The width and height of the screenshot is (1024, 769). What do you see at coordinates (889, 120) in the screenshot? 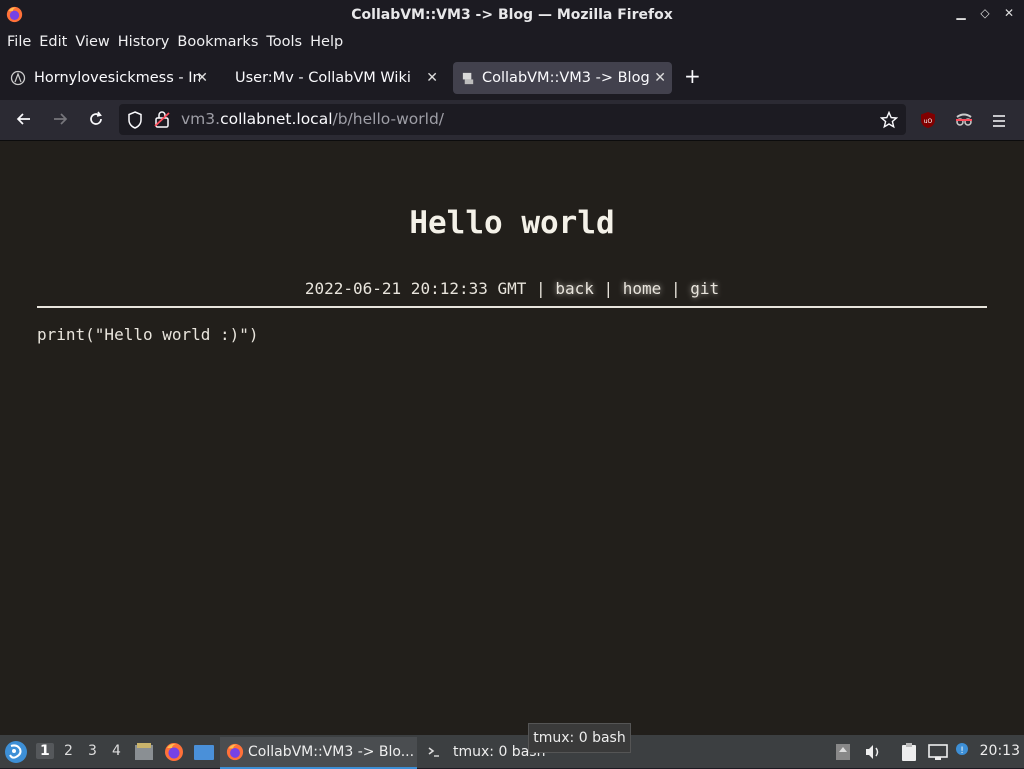
I see `star-icon` at bounding box center [889, 120].